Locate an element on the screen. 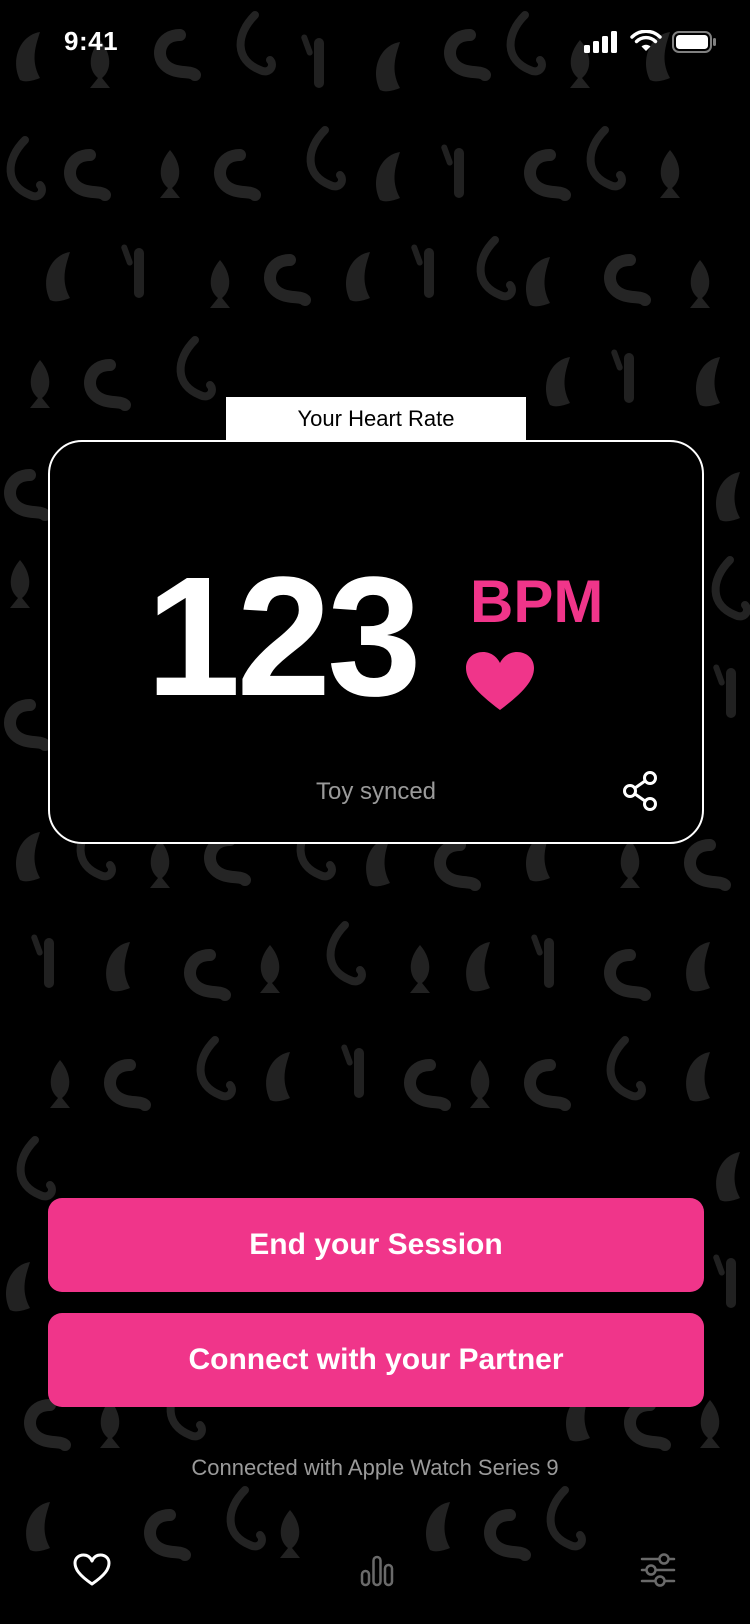  bar-chart-icon is located at coordinates (377, 1571).